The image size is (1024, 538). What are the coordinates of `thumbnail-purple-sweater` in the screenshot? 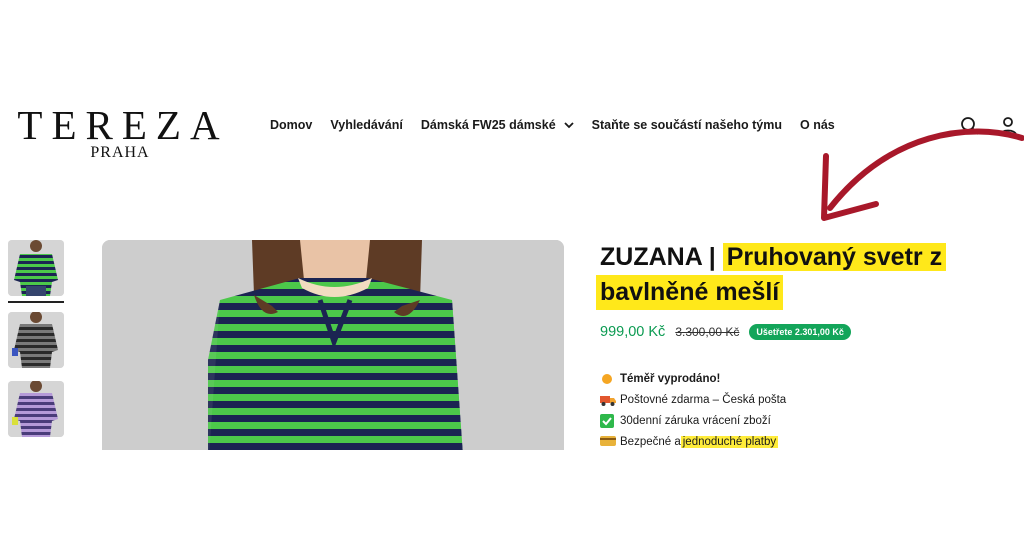 It's located at (36, 409).